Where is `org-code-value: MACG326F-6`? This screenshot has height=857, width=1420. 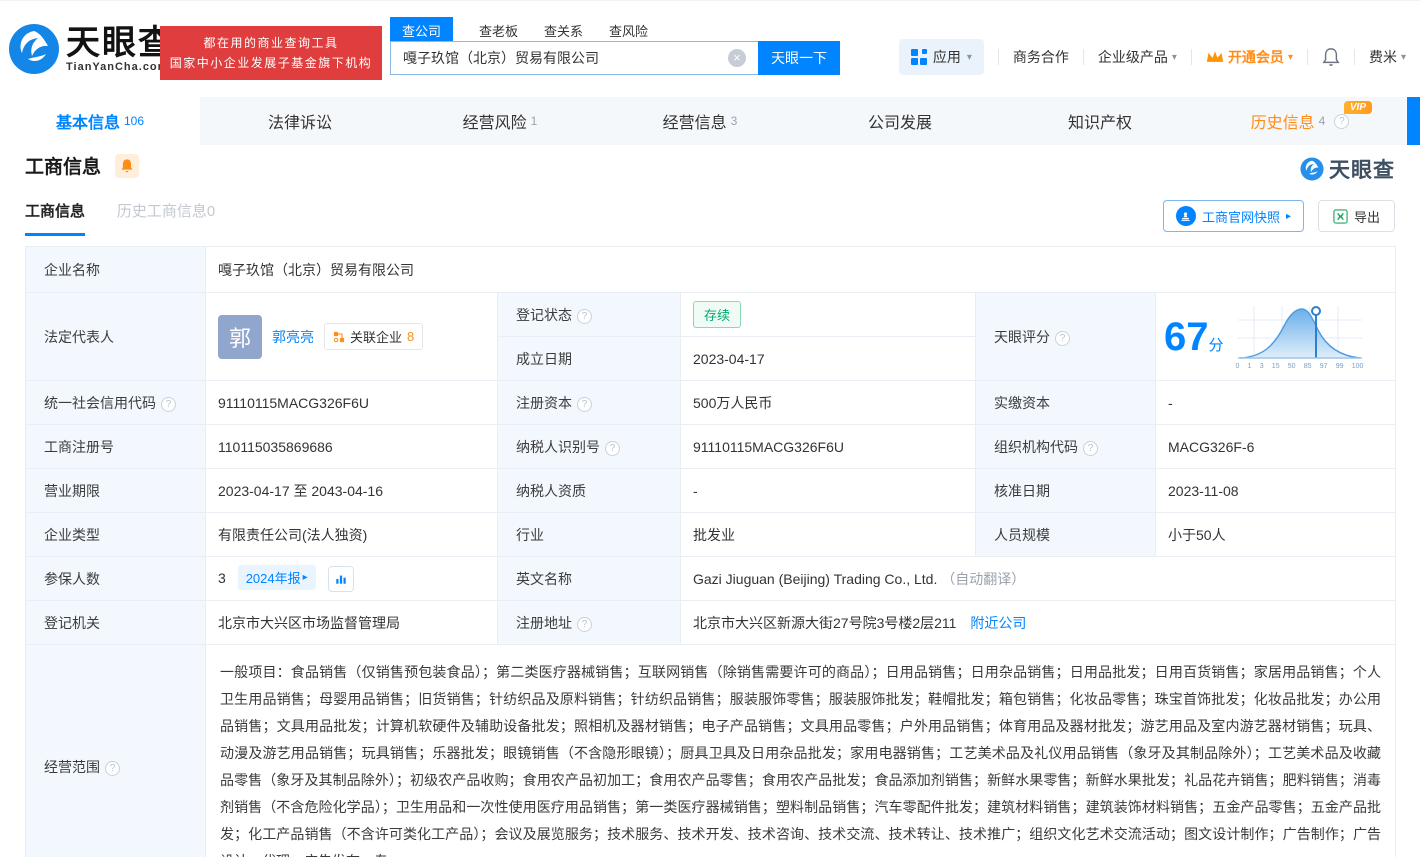
org-code-value: MACG326F-6 is located at coordinates (1275, 446).